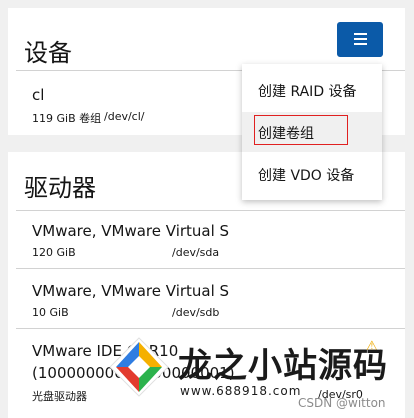 This screenshot has width=414, height=418. I want to click on drive-path: /dev/sdb, so click(196, 312).